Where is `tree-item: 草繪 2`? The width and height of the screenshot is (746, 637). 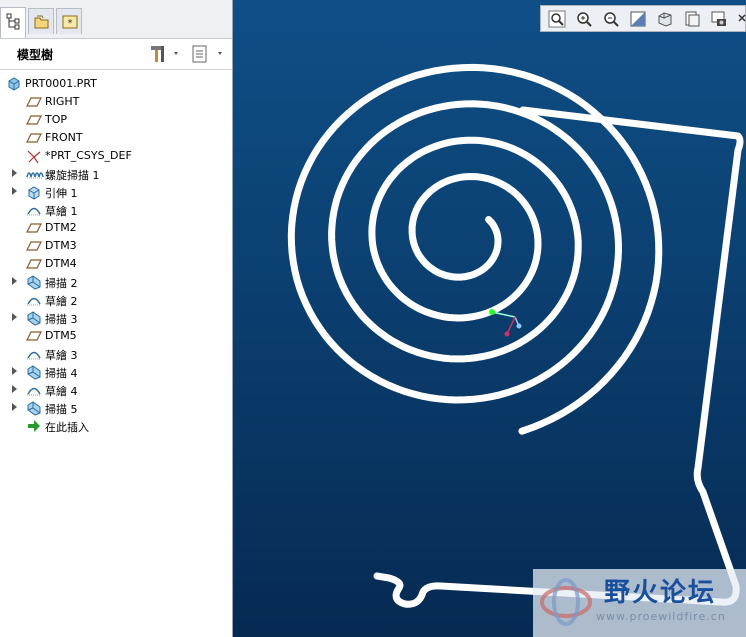 tree-item: 草繪 2 is located at coordinates (116, 300).